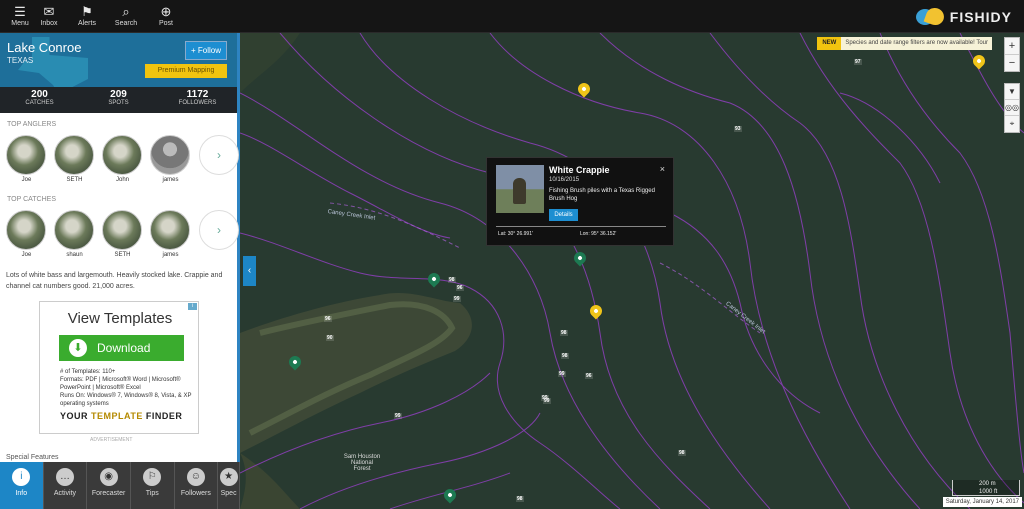 This screenshot has height=509, width=1024. Describe the element at coordinates (165, 23) in the screenshot. I see `post-label: Post` at that location.